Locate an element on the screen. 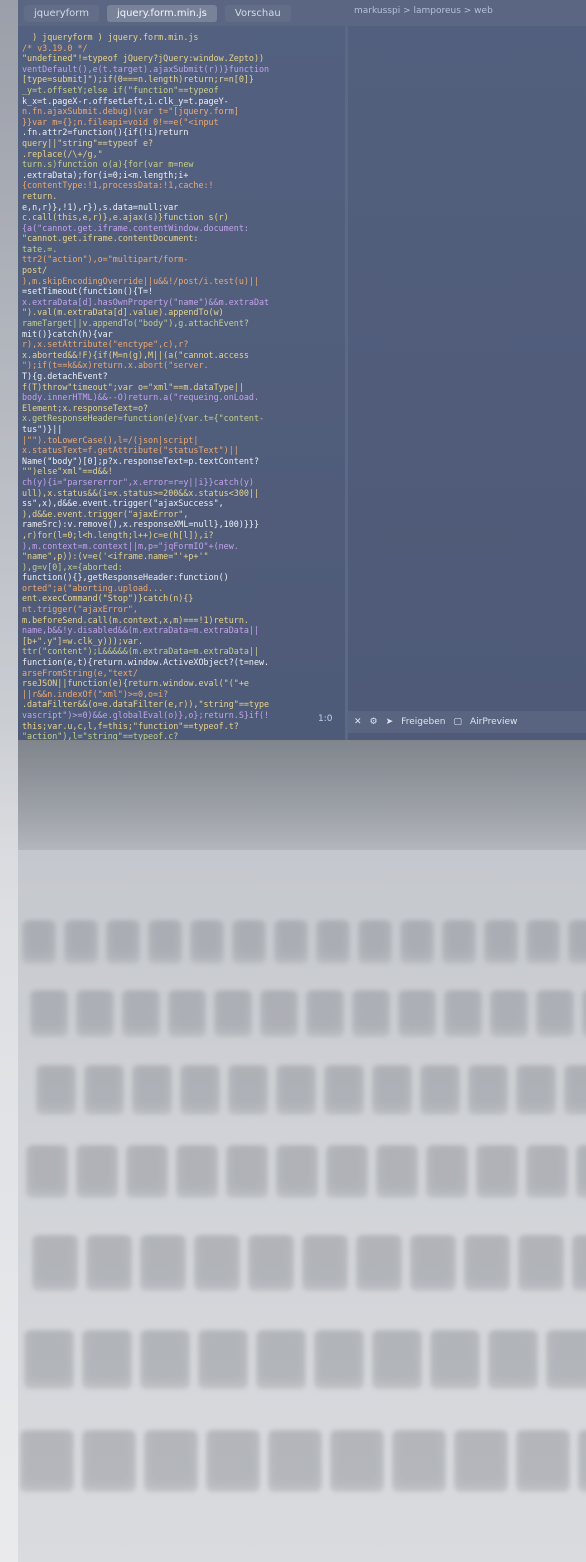 This screenshot has height=1562, width=586. code-line: .extraData);for(i=0;i<m.length;i+ is located at coordinates (105, 174).